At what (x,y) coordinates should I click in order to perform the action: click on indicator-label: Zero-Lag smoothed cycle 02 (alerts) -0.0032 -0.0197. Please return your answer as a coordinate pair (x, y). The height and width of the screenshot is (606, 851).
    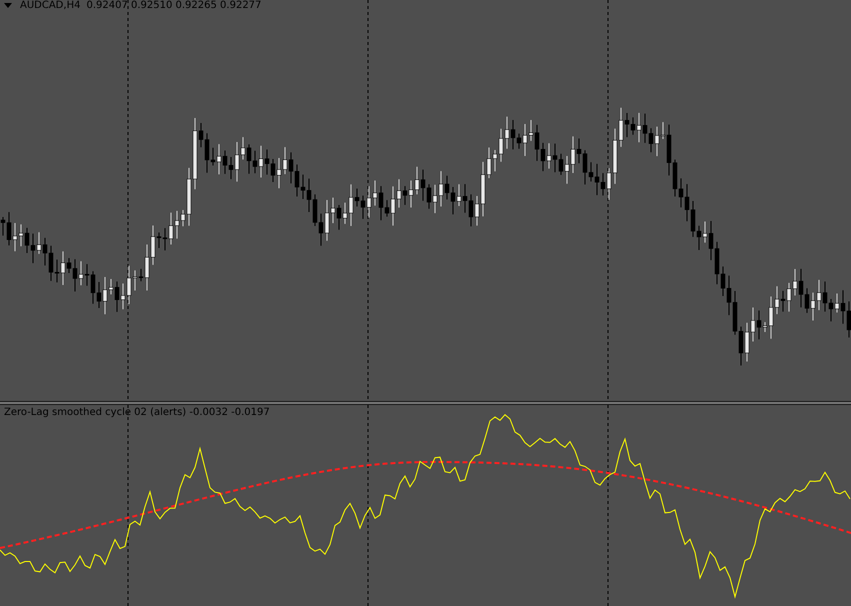
    Looking at the image, I should click on (137, 412).